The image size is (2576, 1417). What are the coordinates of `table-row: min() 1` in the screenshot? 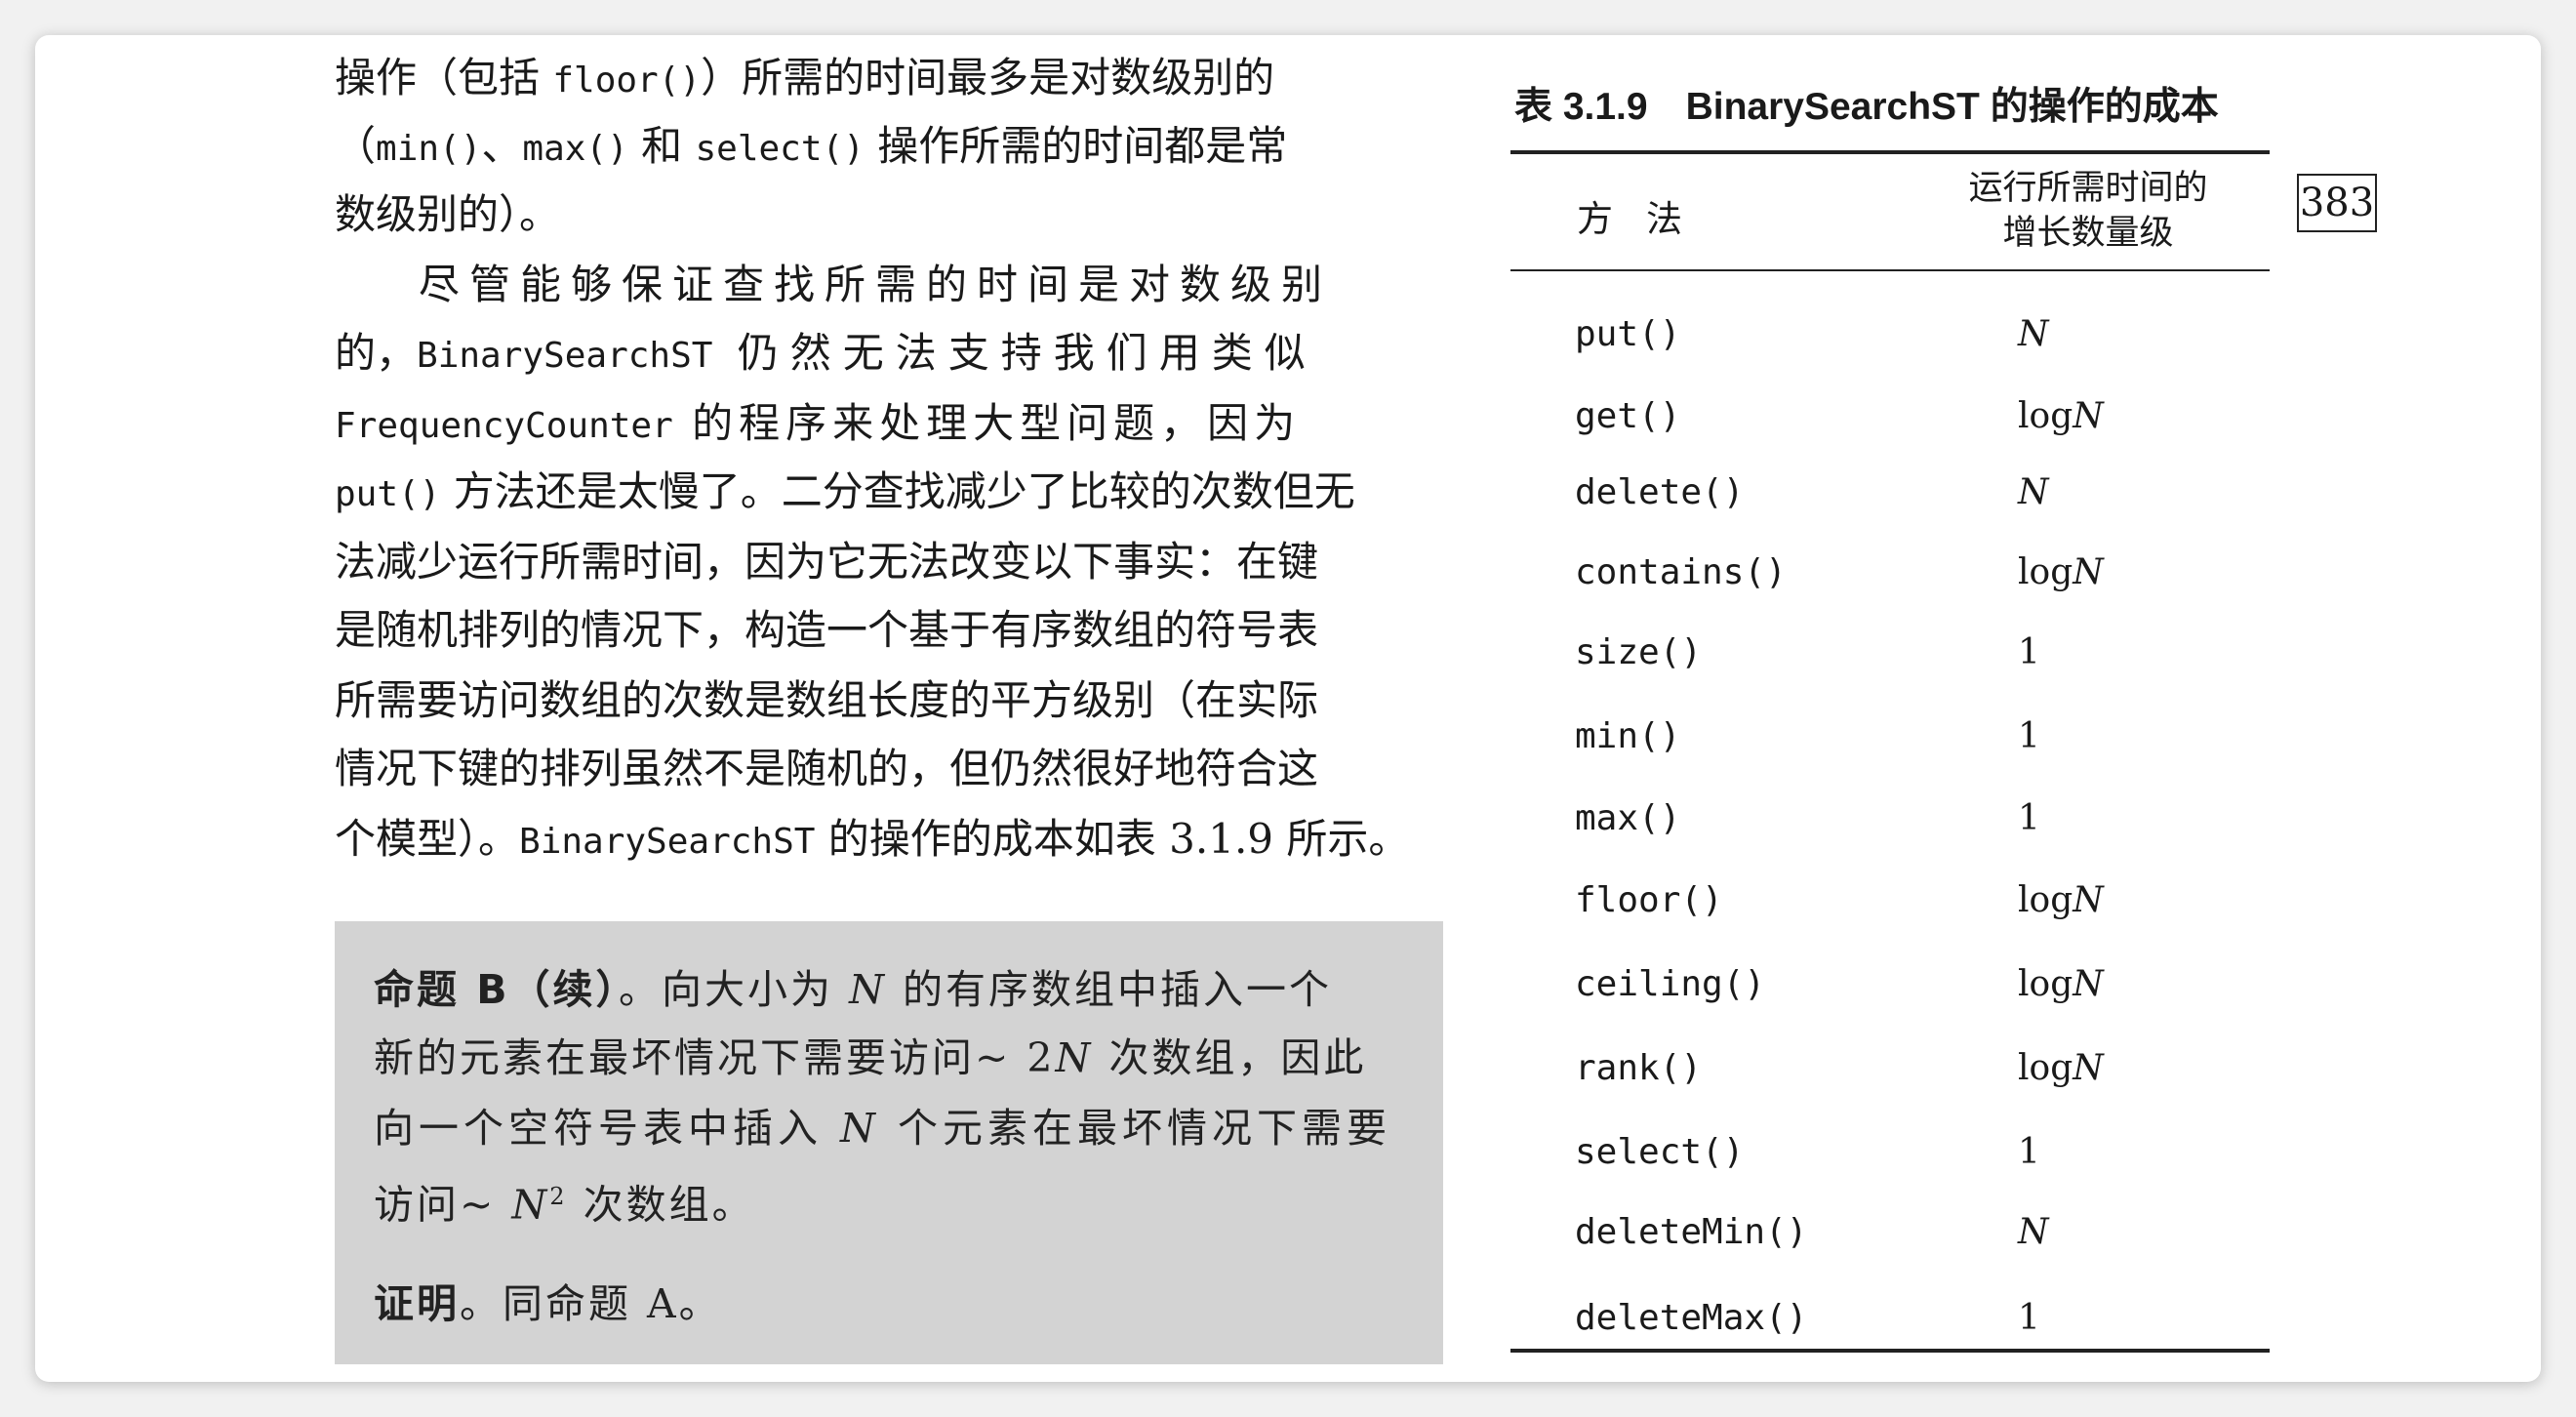 It's located at (1863, 736).